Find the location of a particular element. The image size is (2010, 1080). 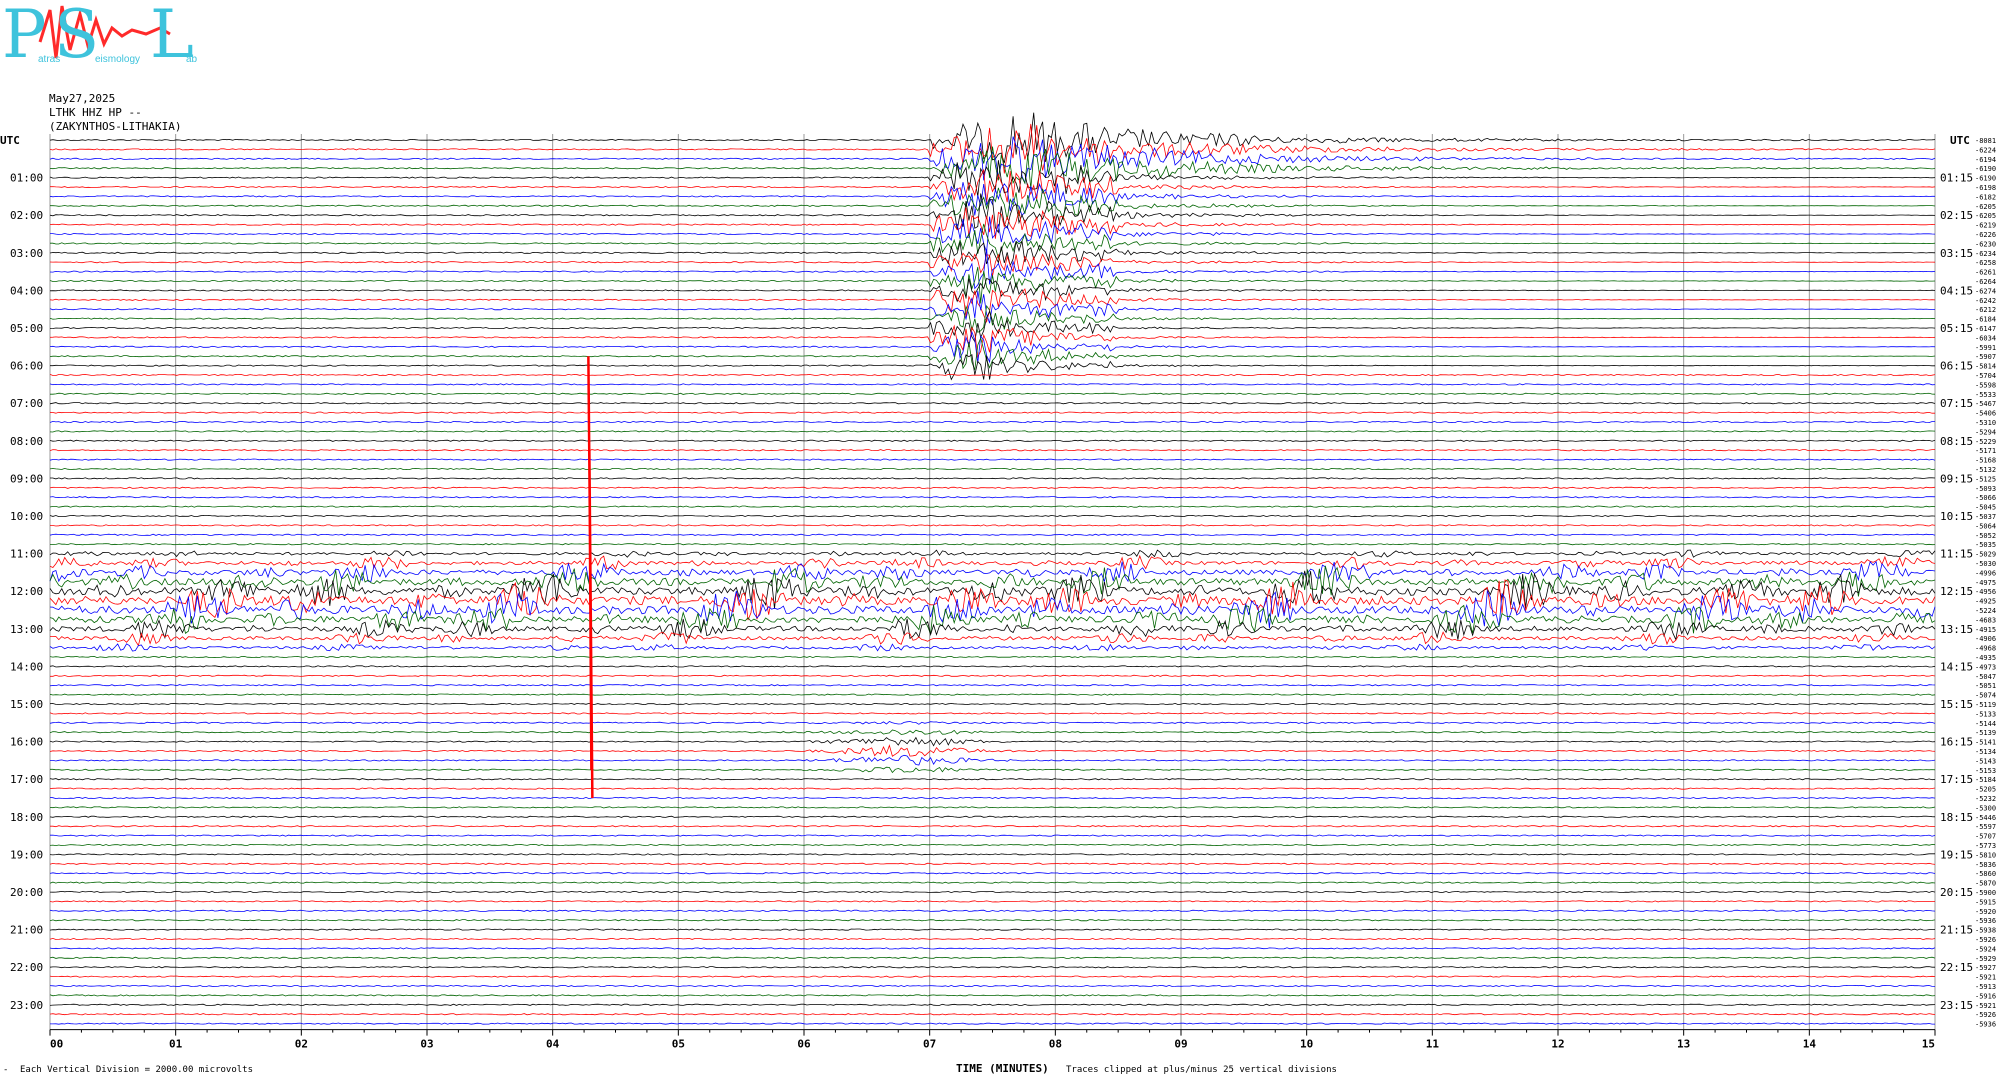

trace-offset-label: -5051 is located at coordinates (1985, 686).